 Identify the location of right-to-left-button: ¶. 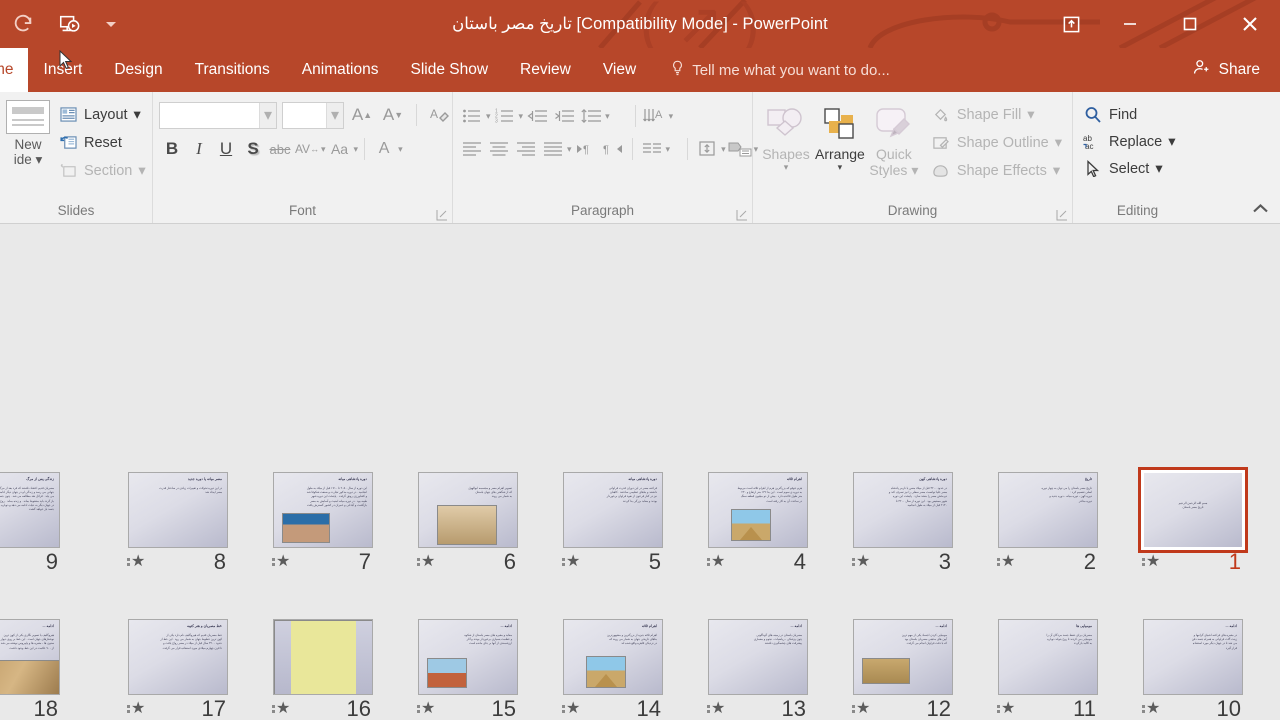
(613, 149).